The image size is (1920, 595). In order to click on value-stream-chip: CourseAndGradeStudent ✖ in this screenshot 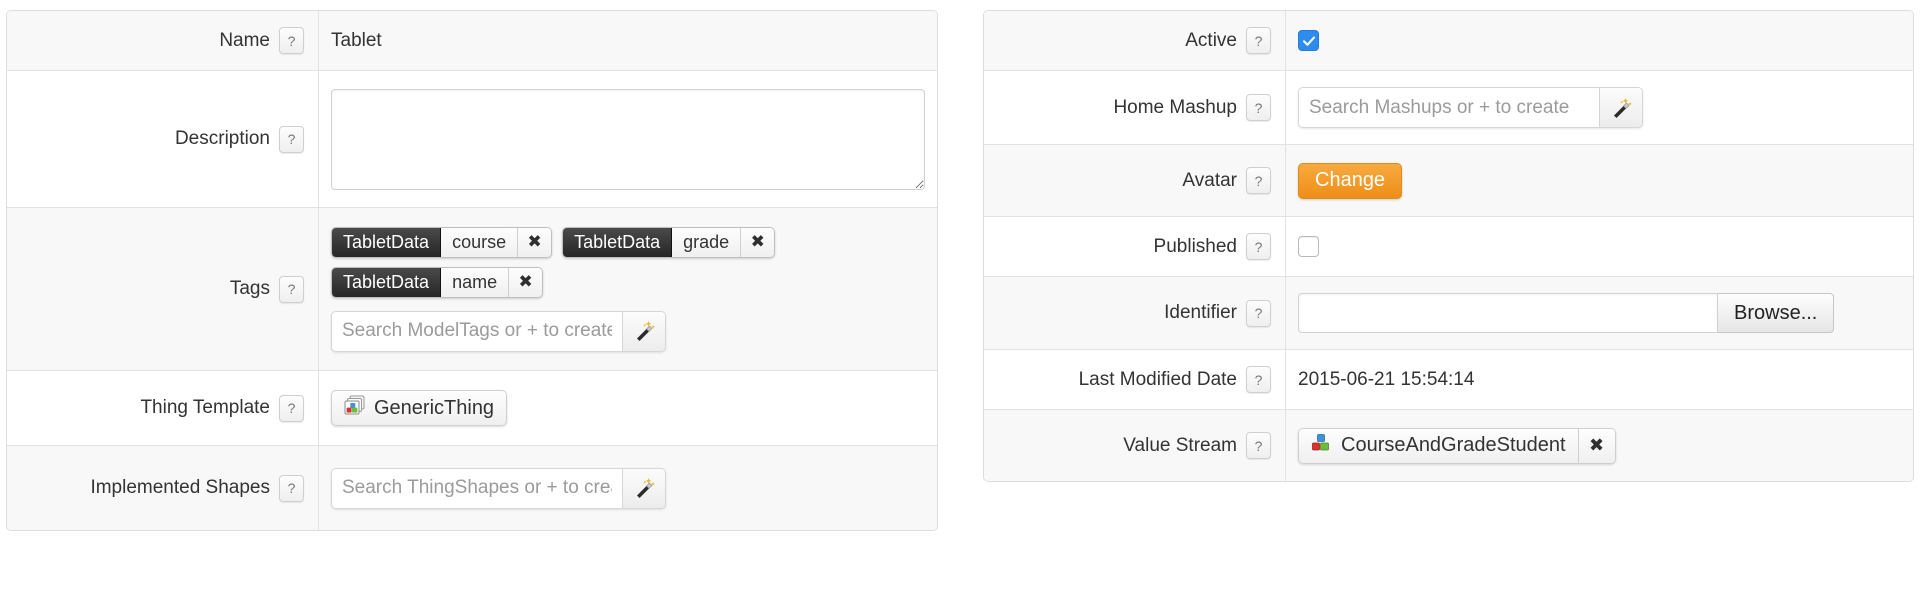, I will do `click(1457, 445)`.